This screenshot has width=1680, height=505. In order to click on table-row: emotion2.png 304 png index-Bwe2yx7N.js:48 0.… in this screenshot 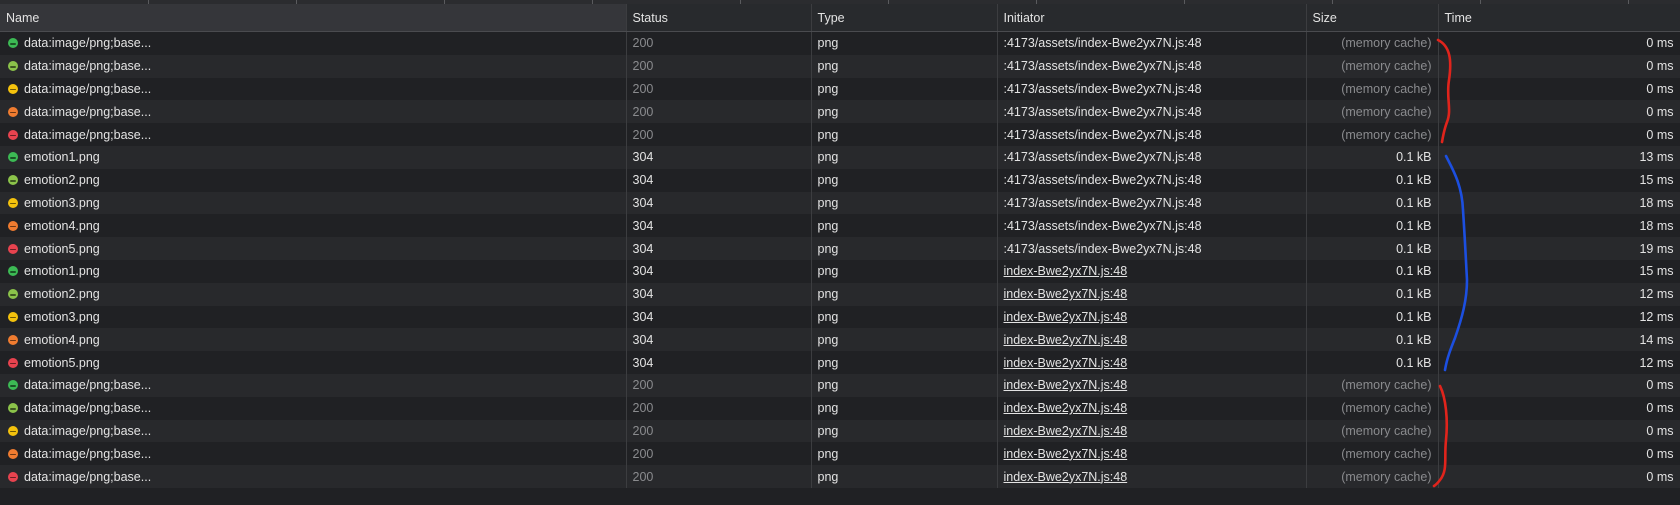, I will do `click(840, 294)`.